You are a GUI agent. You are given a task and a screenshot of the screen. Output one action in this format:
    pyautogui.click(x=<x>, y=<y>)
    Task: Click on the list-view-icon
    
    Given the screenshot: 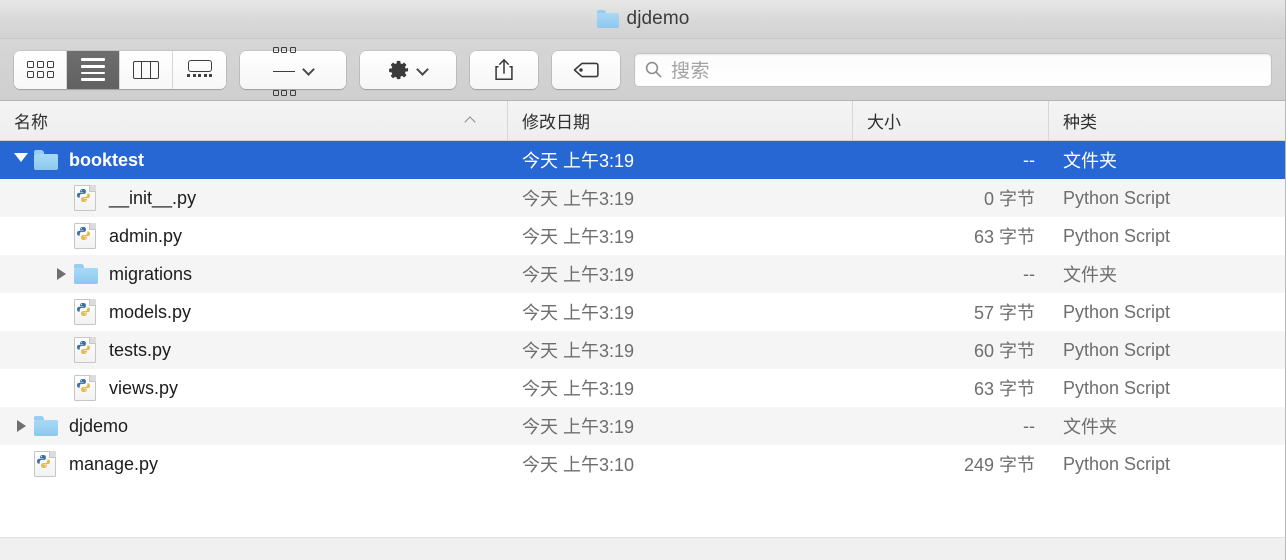 What is the action you would take?
    pyautogui.click(x=93, y=69)
    